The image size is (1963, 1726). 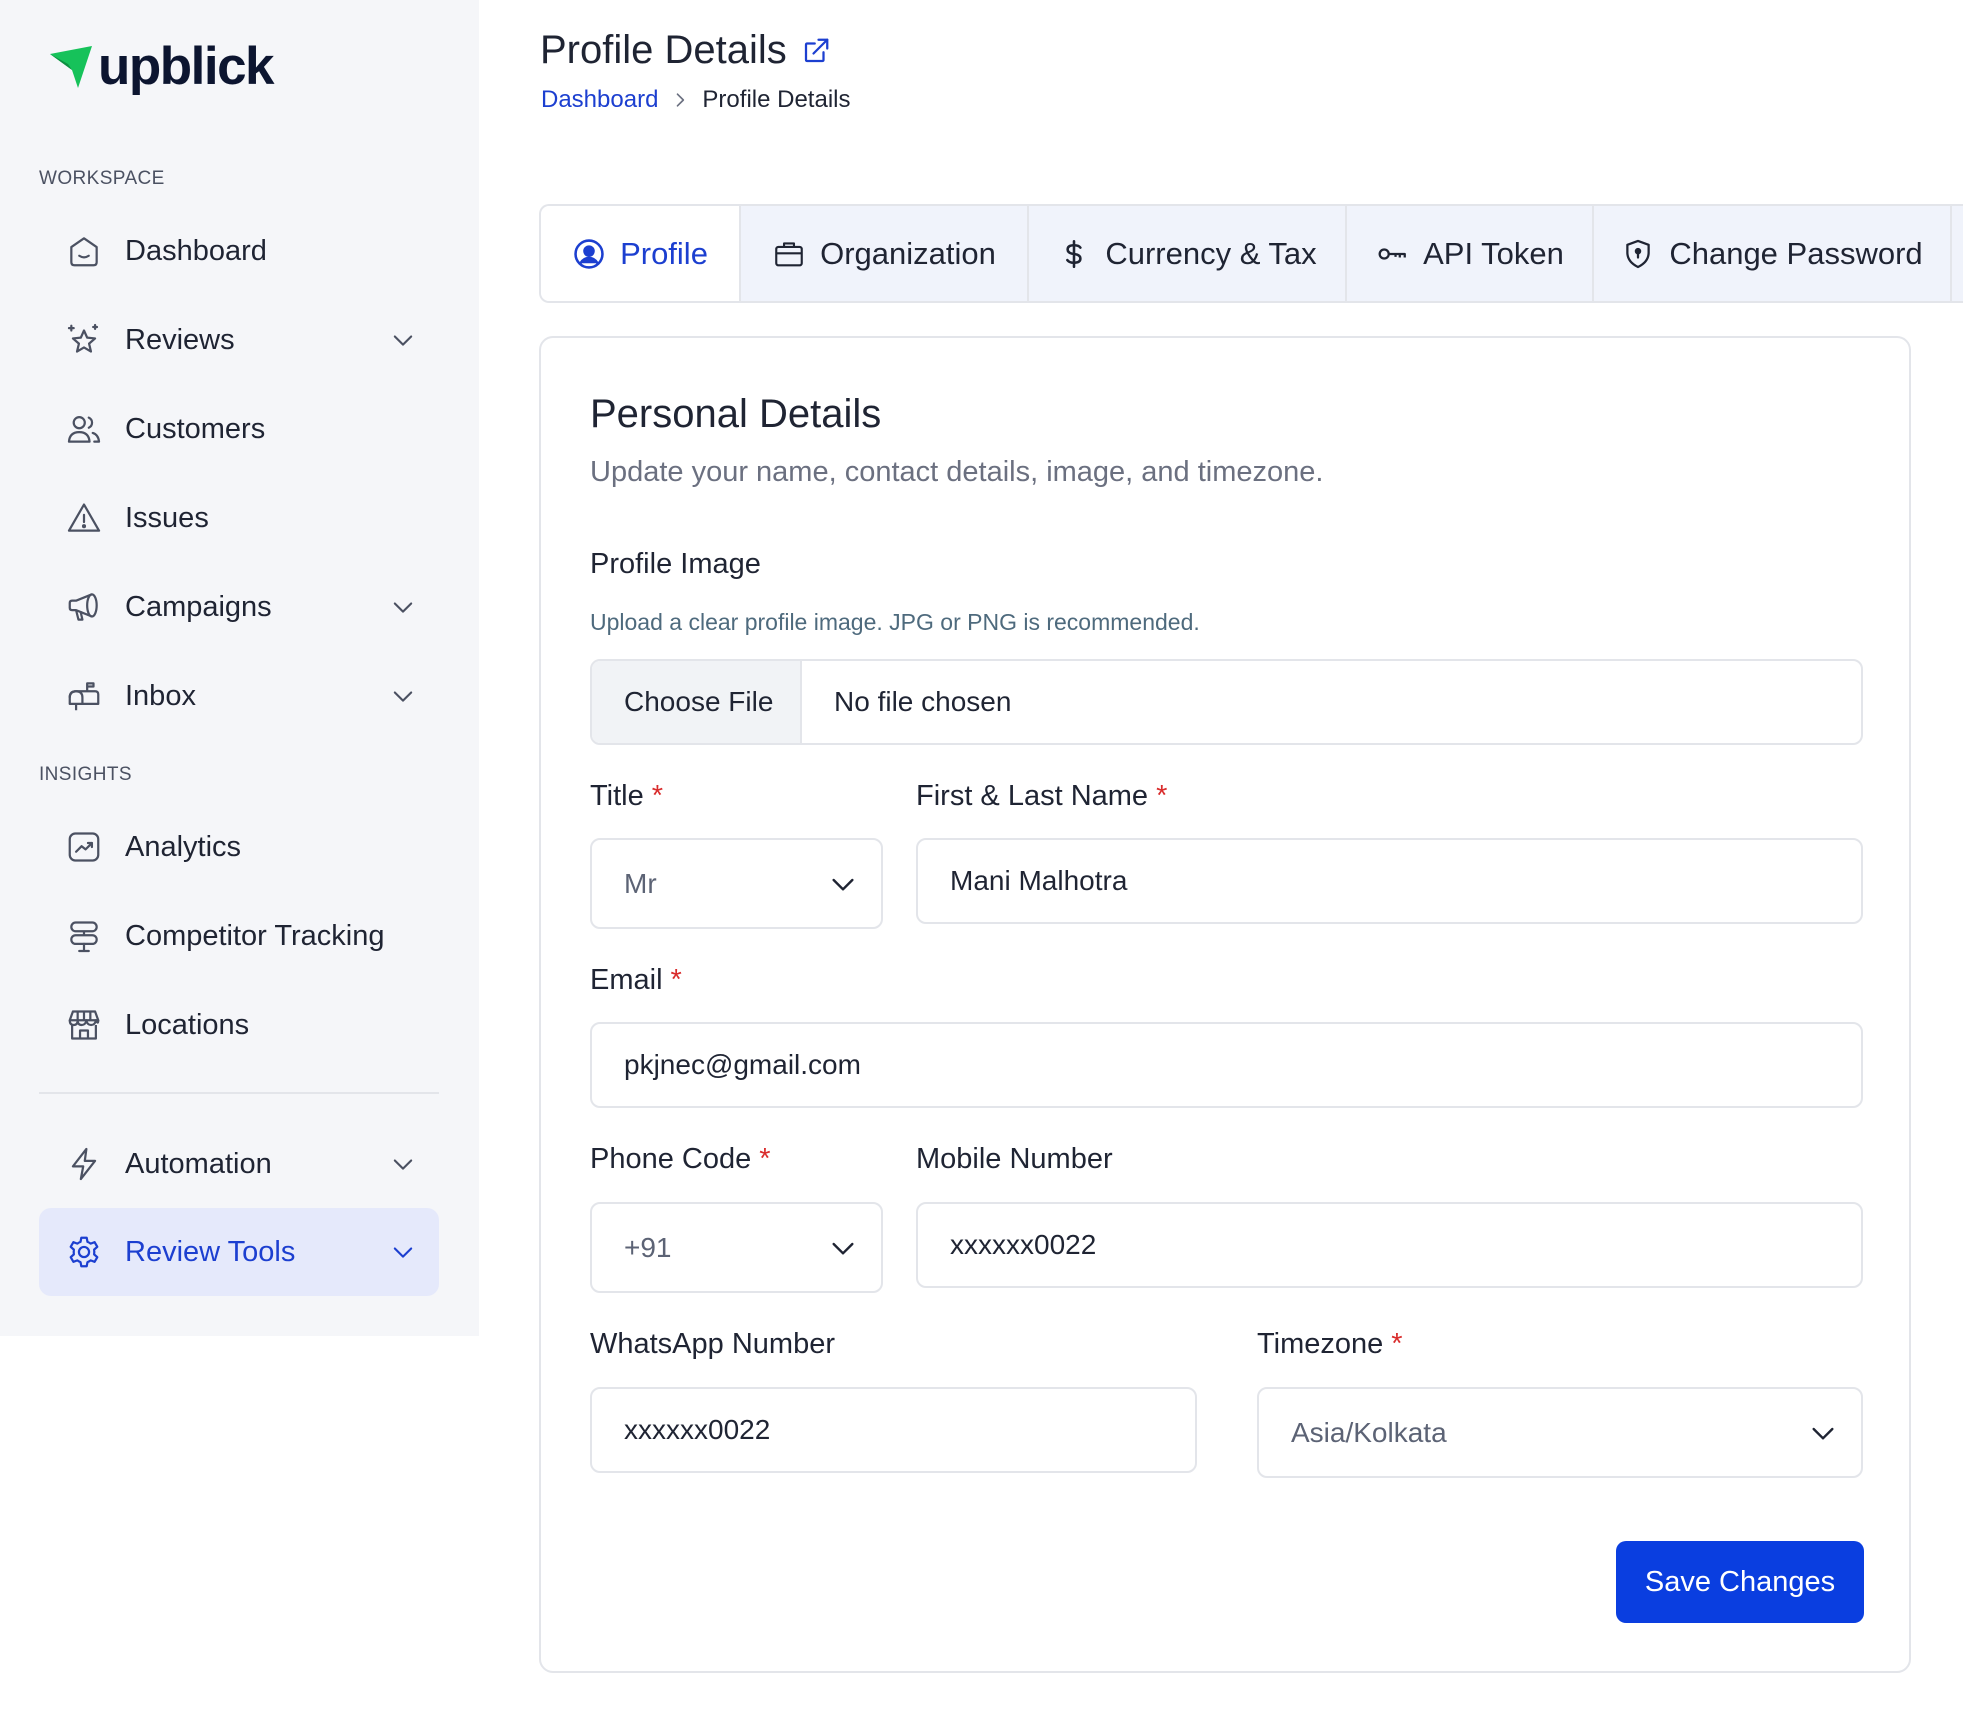 I want to click on name-input-value: Mani Malhotra, so click(x=1039, y=880).